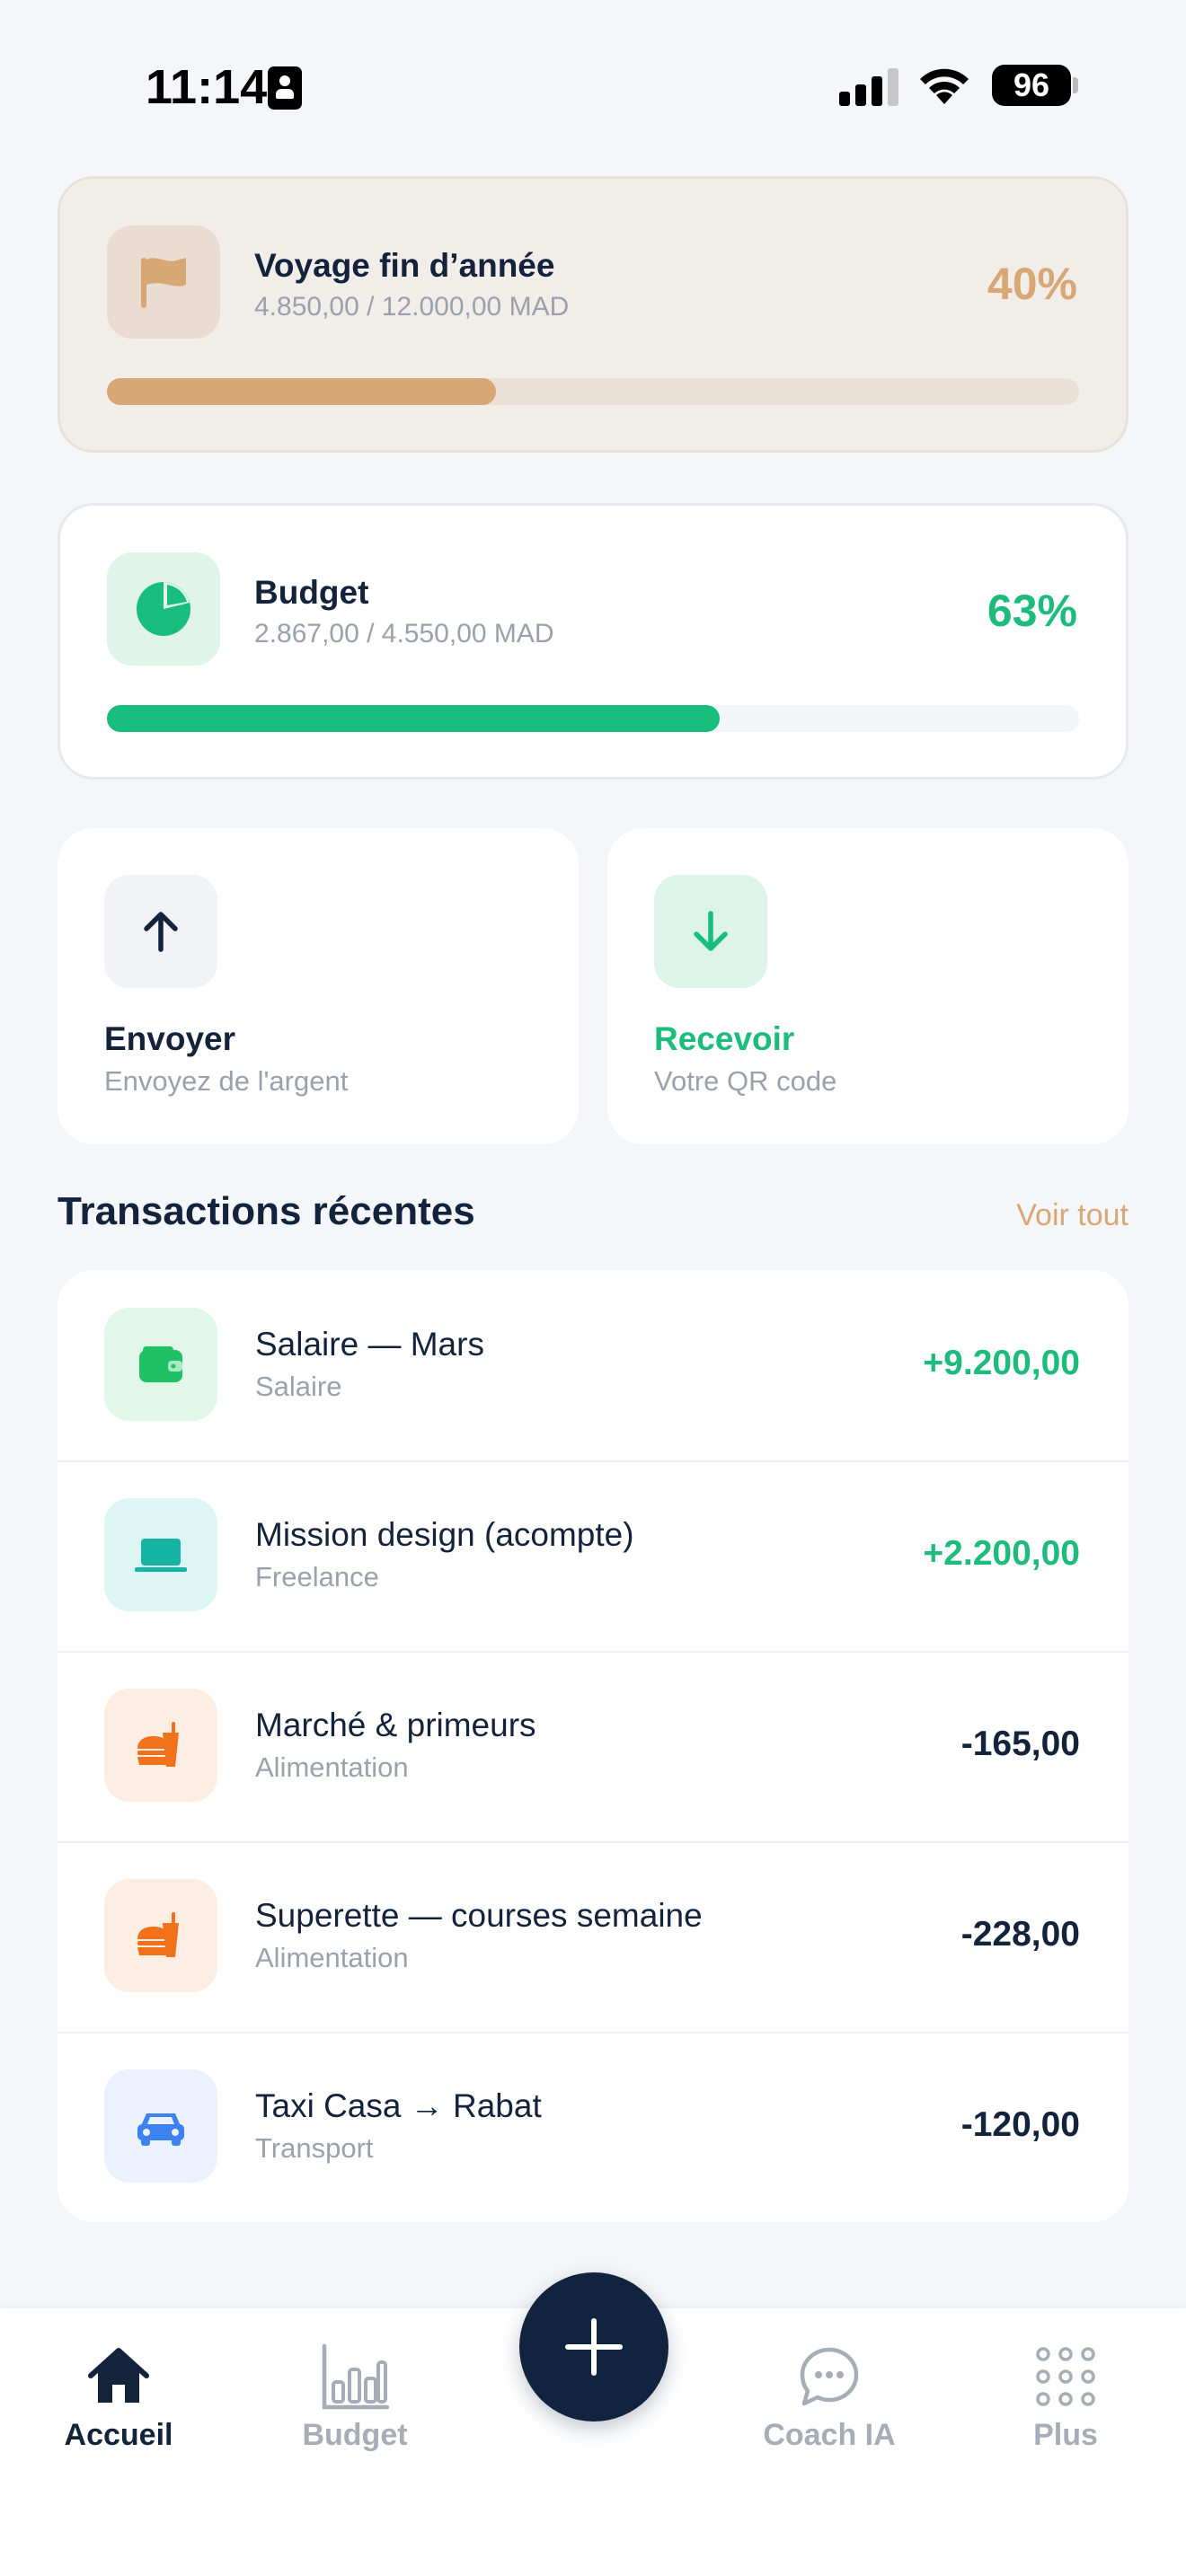 Image resolution: width=1186 pixels, height=2576 pixels. What do you see at coordinates (479, 1915) in the screenshot?
I see `tx-name: Superette — courses semaine` at bounding box center [479, 1915].